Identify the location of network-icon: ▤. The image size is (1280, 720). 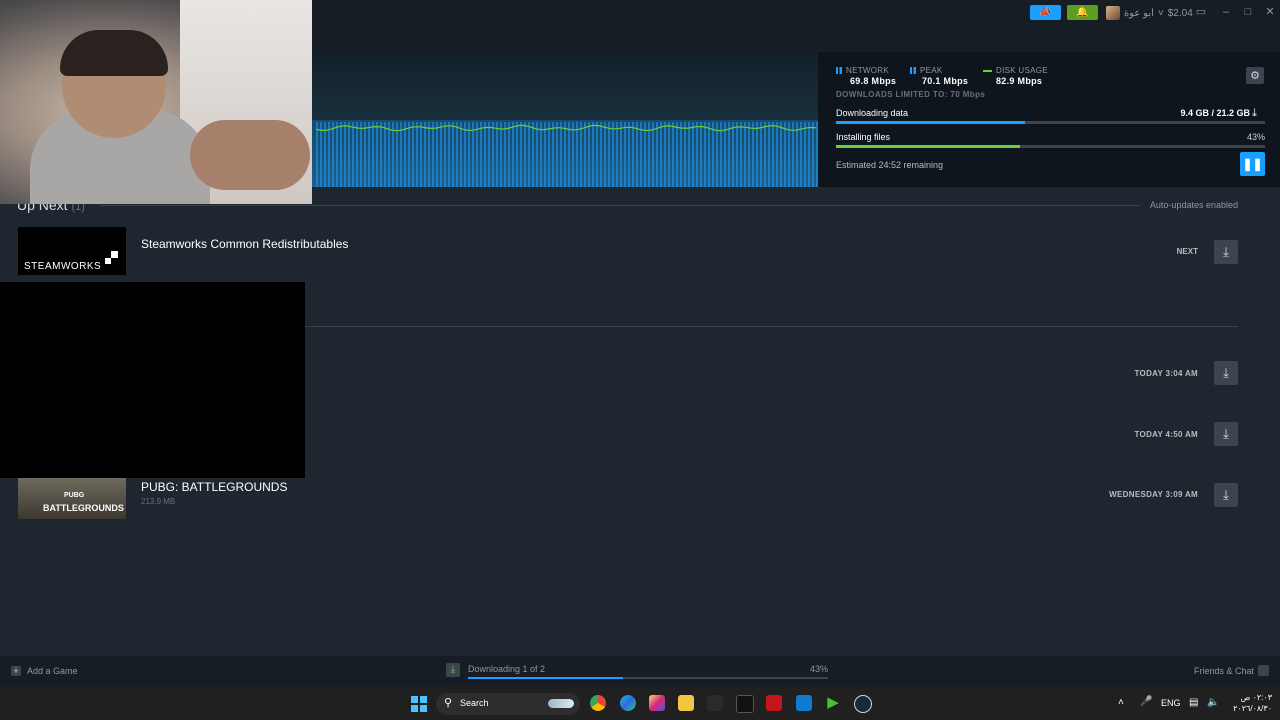
(1193, 702).